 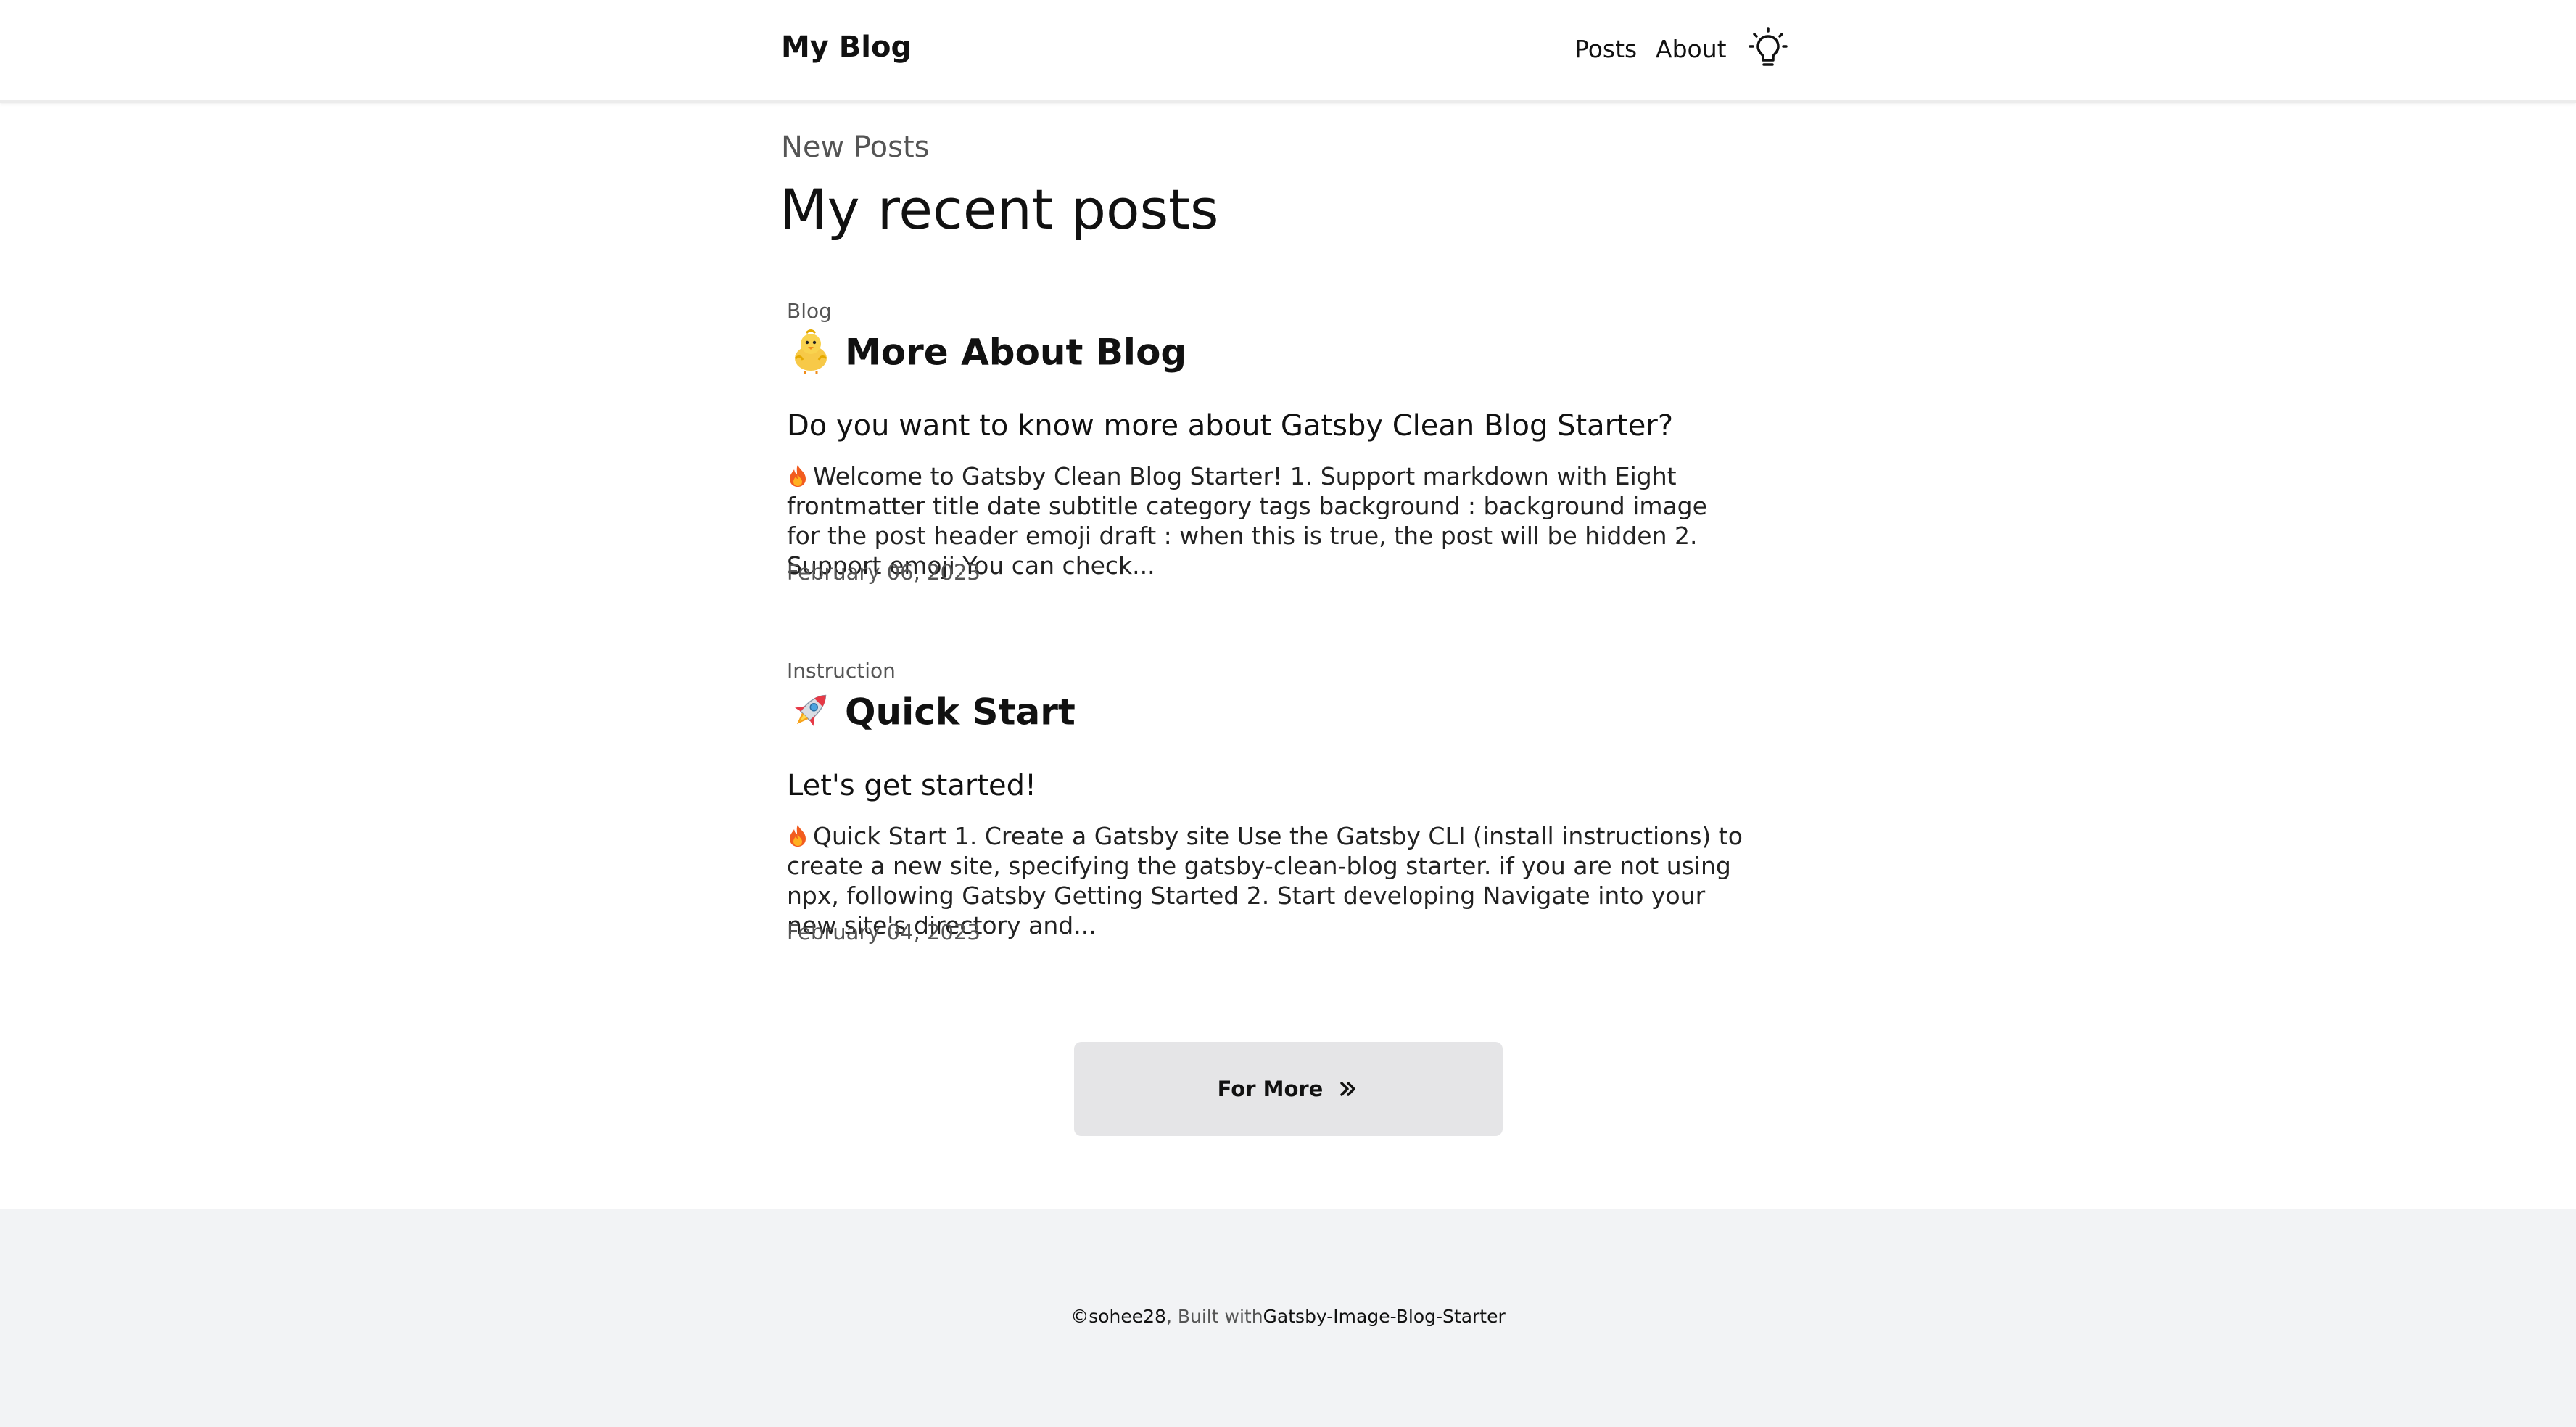 I want to click on post-title: Quick Start, so click(x=960, y=712).